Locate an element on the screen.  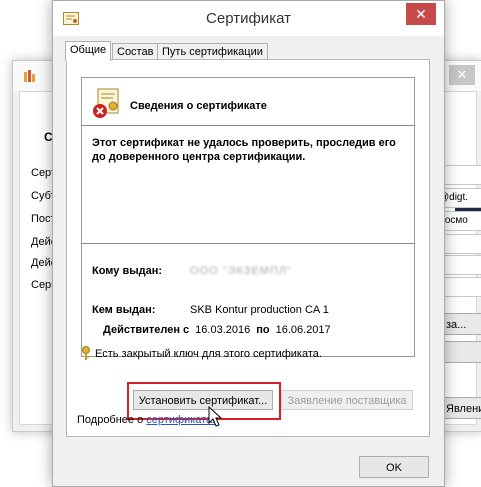
valid-to-label: по is located at coordinates (263, 330).